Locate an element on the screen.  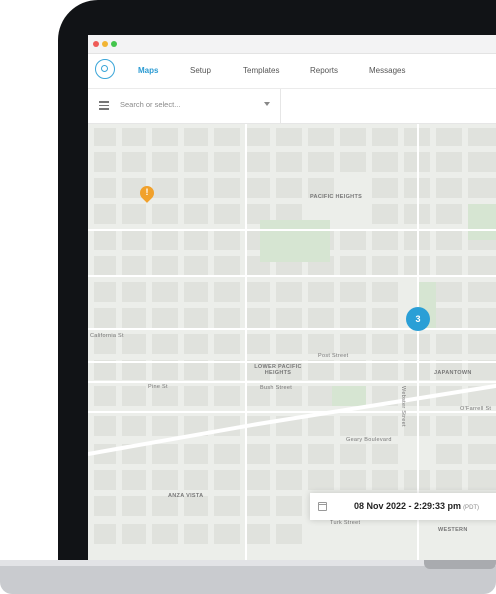
map-label-geary-blvd: Geary Boulevard is located at coordinates (369, 440).